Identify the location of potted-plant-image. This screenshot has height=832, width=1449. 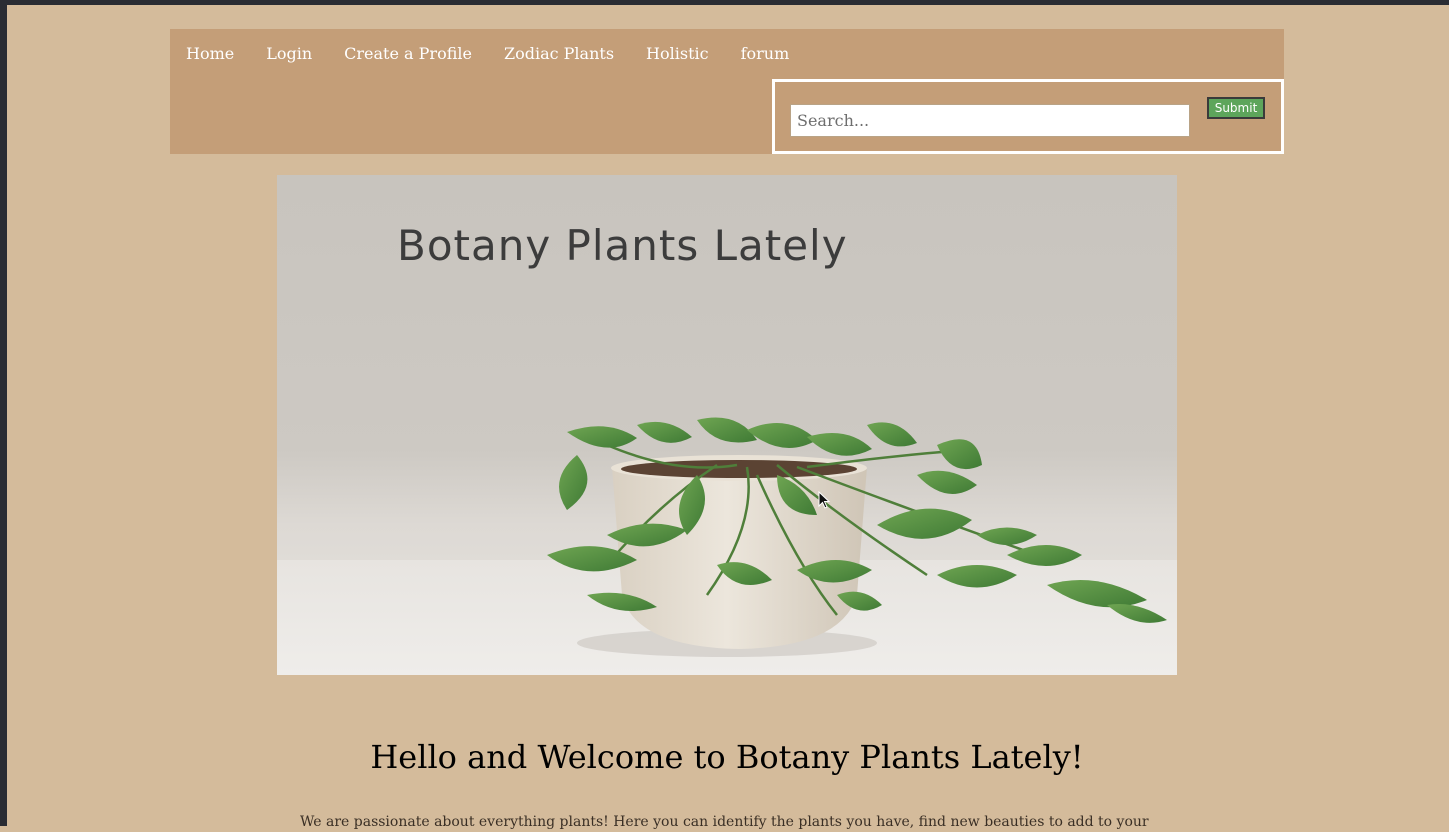
(857, 537).